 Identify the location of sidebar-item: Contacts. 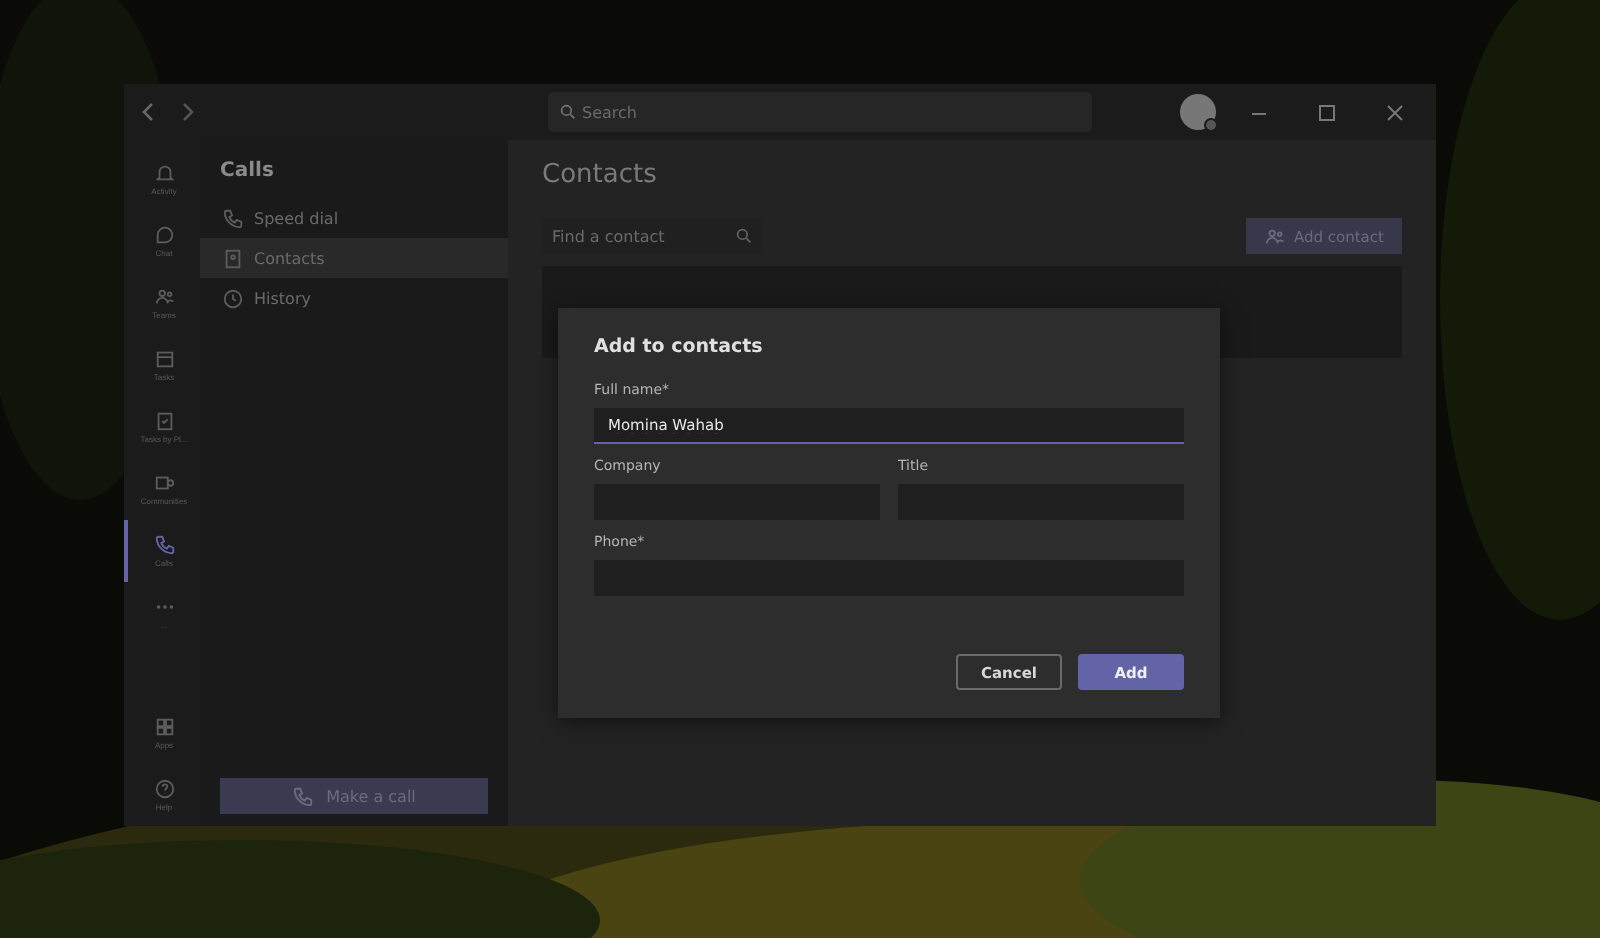
(354, 258).